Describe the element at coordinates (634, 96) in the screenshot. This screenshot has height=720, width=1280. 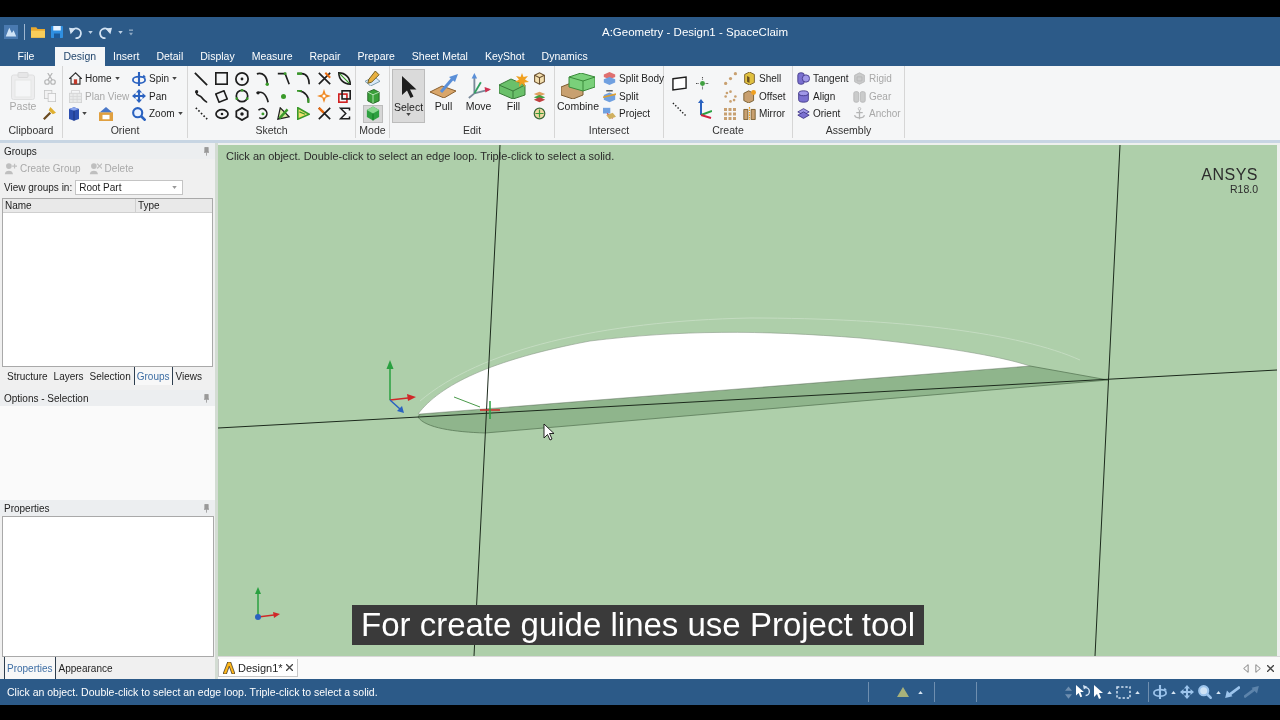
I see `tool-button: Split` at that location.